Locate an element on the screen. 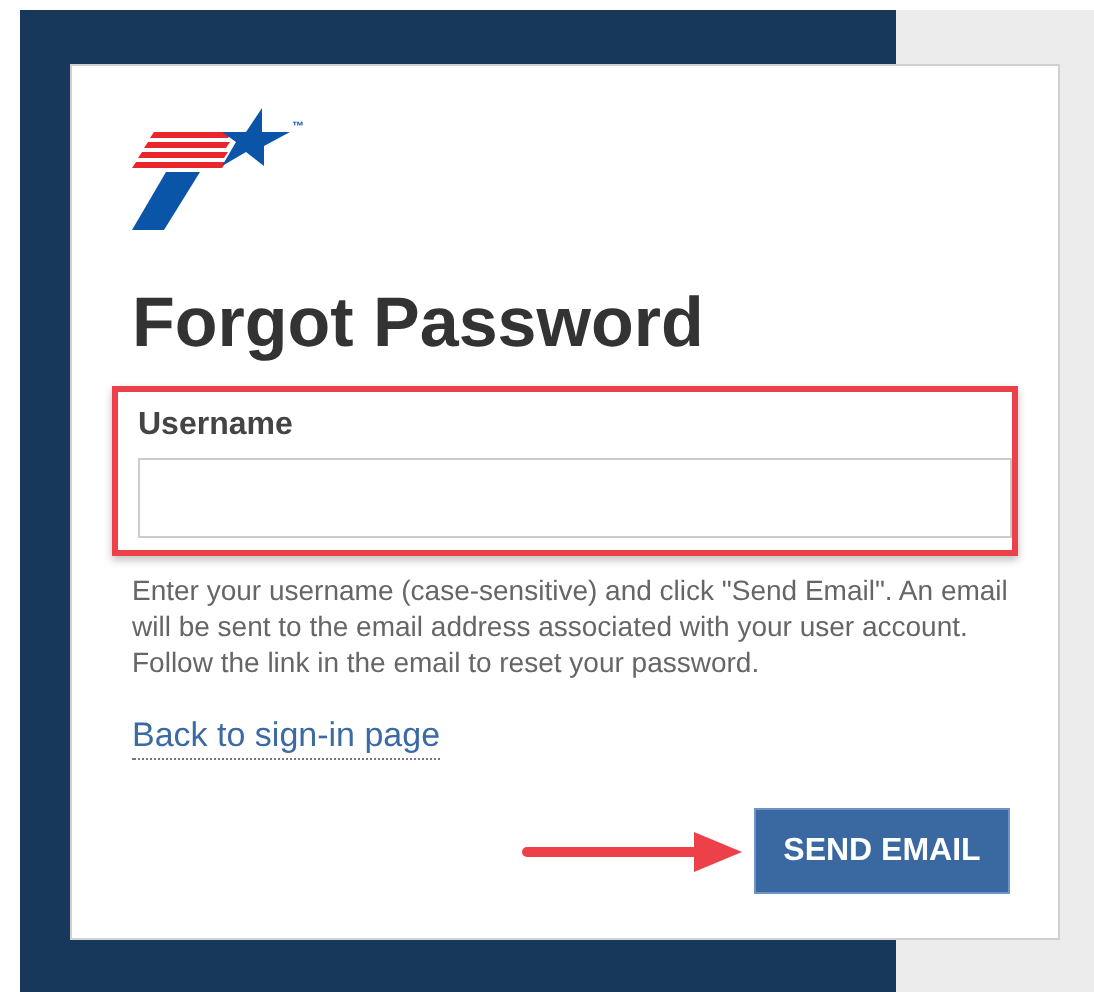  help-text: Enter your username (case-sensitive) and click "Send Email". An email will be sent to the email address associated with your user account. Follow the link in the email to reset your password. is located at coordinates (571, 626).